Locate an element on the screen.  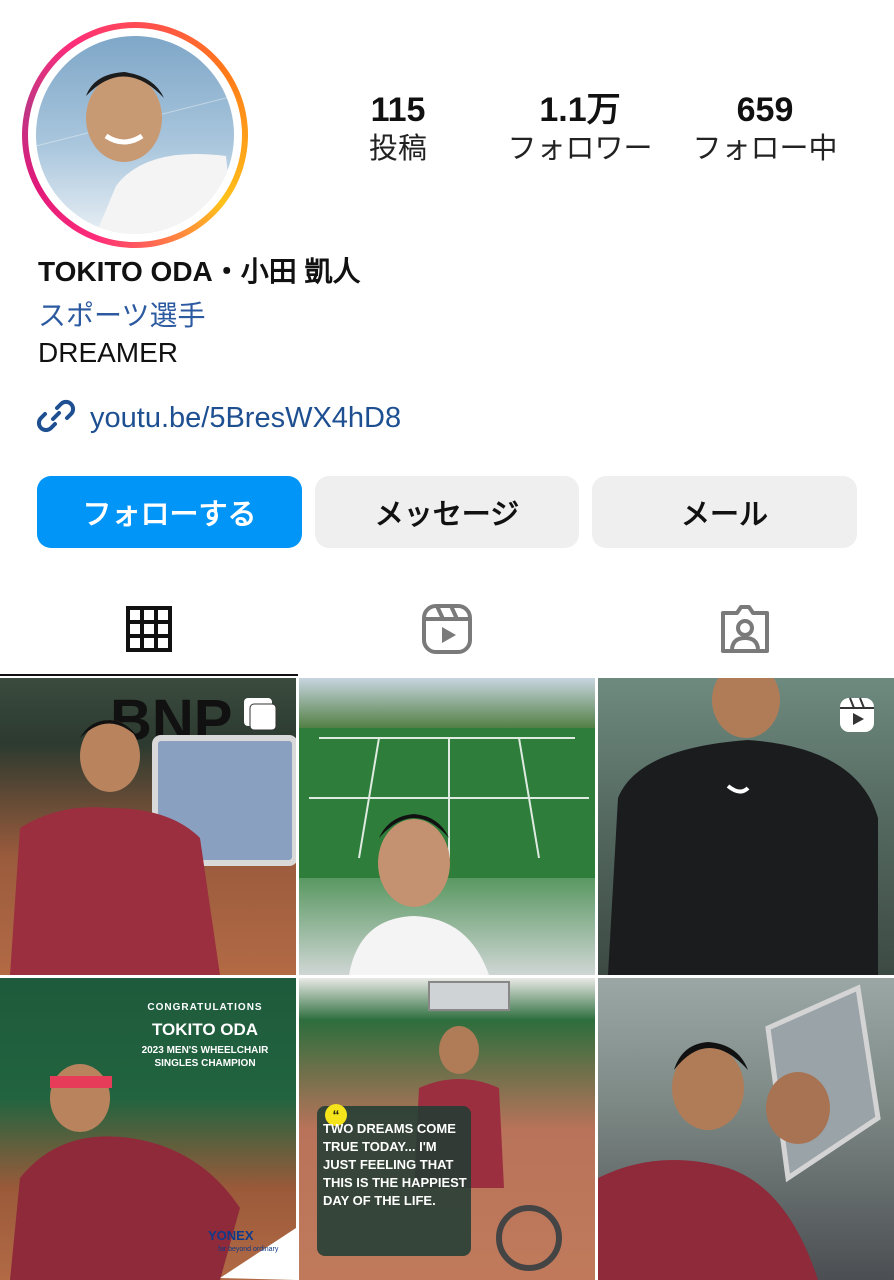
mail-button: メール is located at coordinates (724, 512).